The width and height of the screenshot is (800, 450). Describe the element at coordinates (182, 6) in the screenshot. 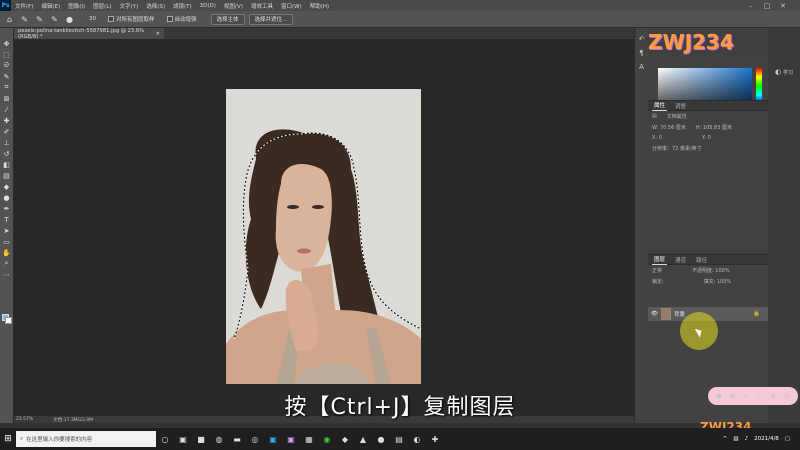

I see `menu-filter: 滤镜(T)` at that location.